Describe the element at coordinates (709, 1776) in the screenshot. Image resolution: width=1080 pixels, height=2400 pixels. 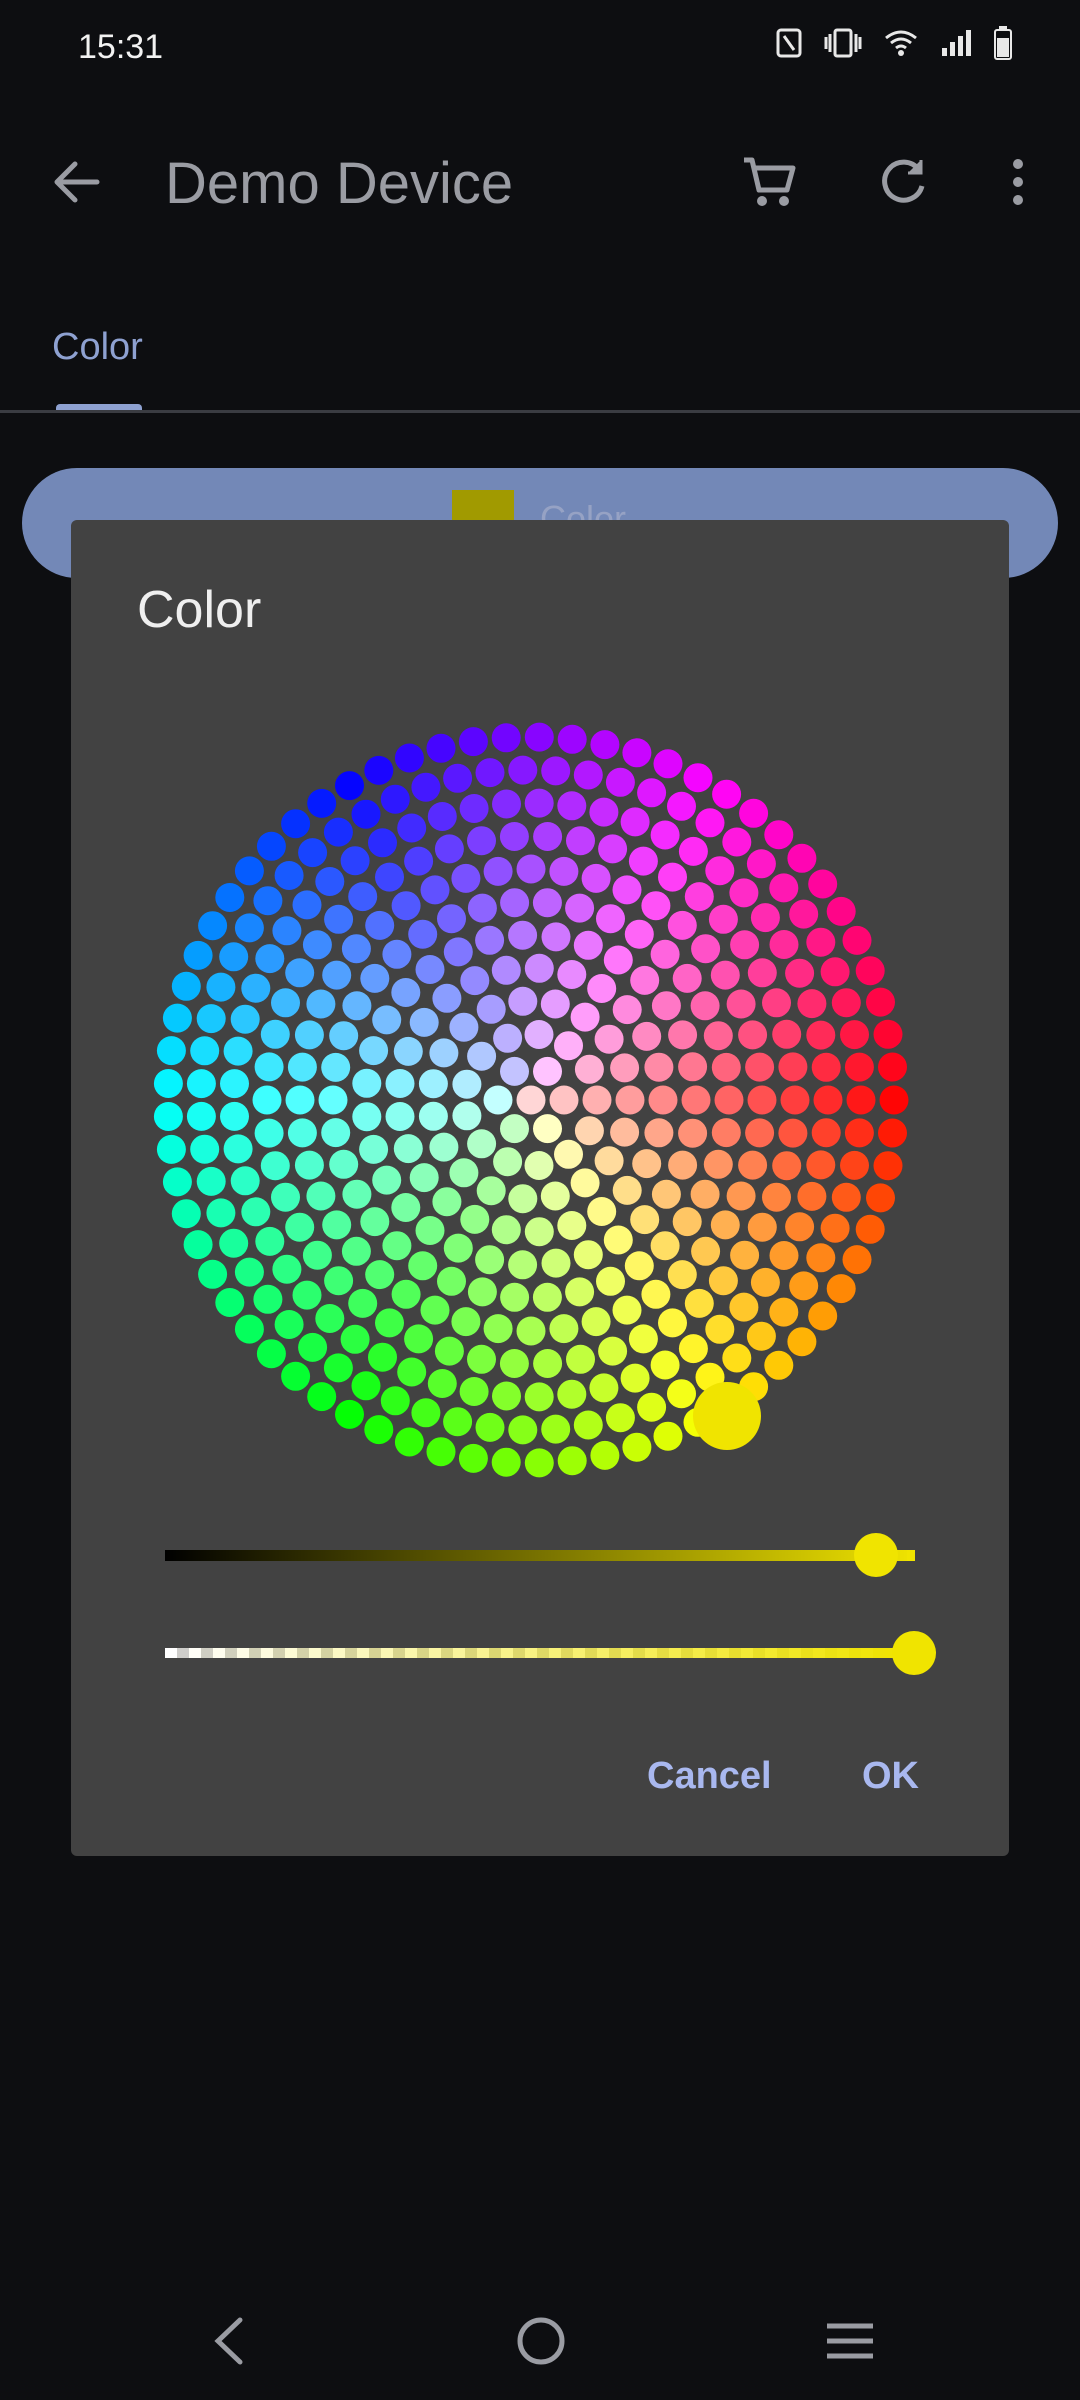
I see `cancel-button: Cancel` at that location.